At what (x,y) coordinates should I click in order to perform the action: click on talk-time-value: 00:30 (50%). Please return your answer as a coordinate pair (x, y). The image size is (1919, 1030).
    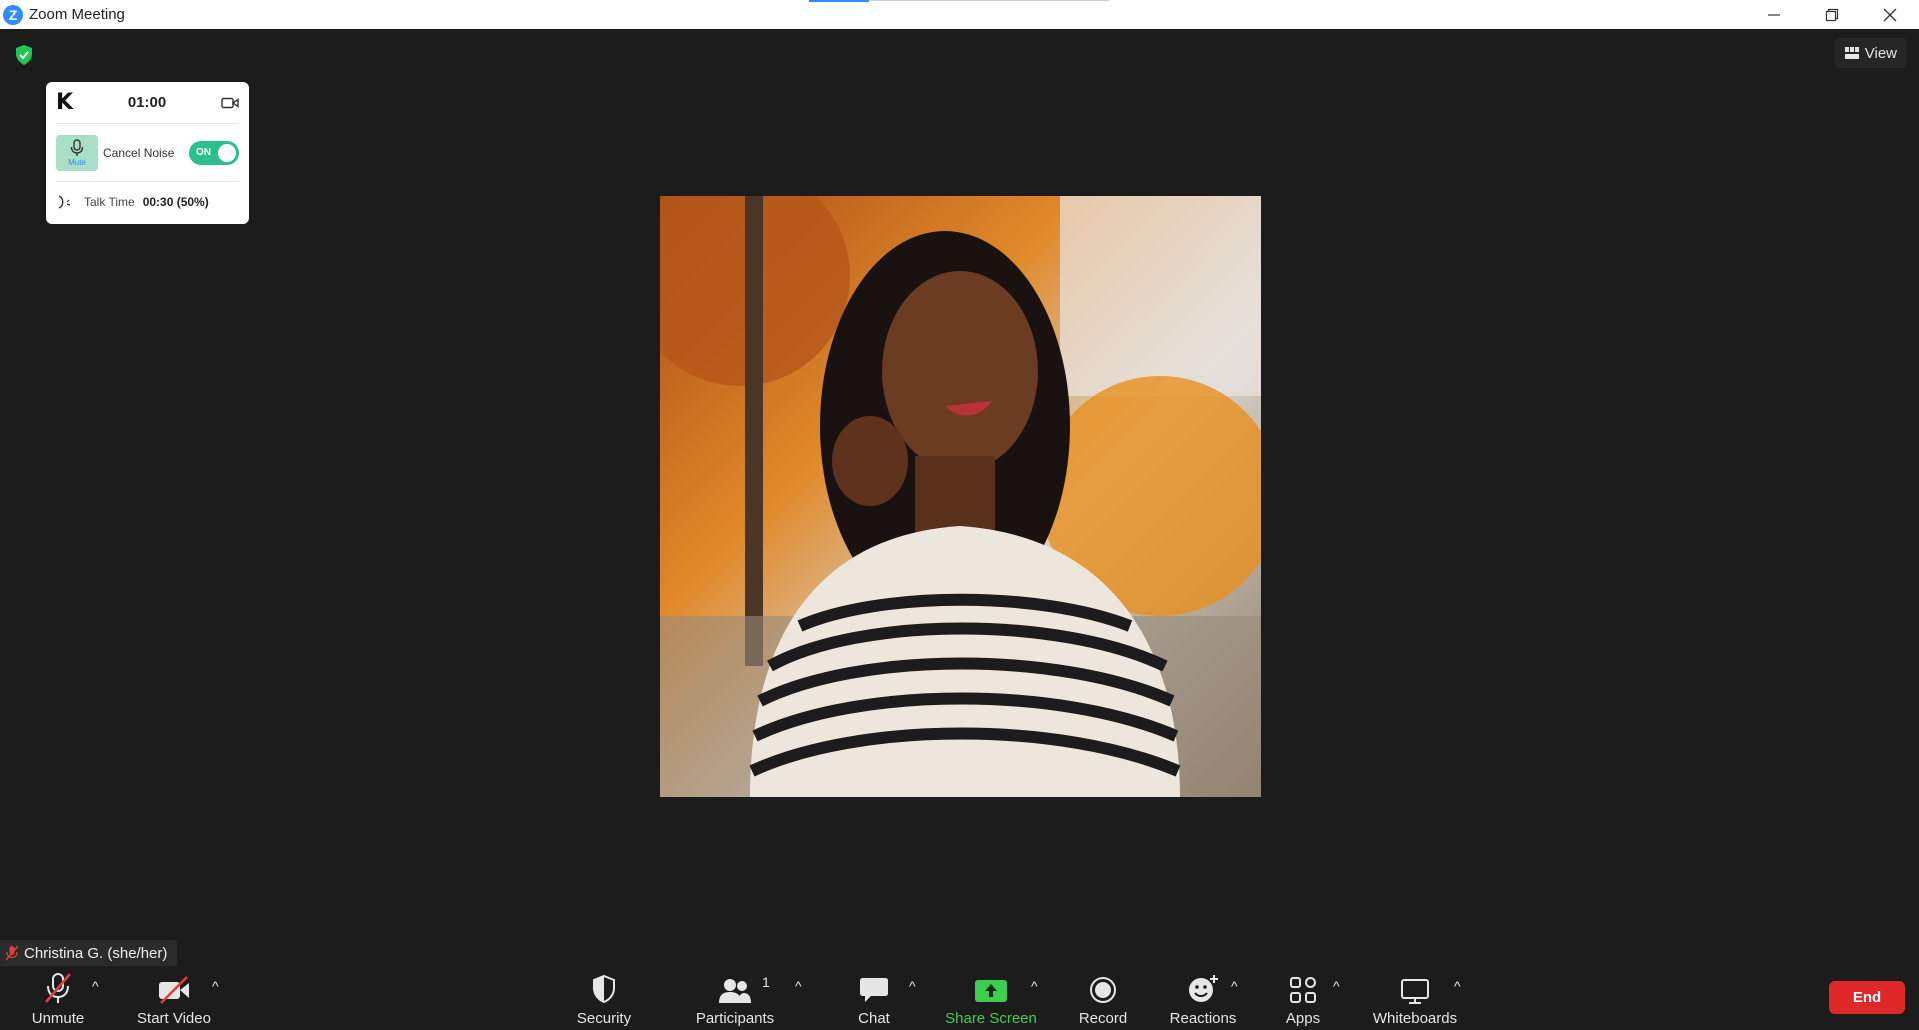
    Looking at the image, I should click on (175, 202).